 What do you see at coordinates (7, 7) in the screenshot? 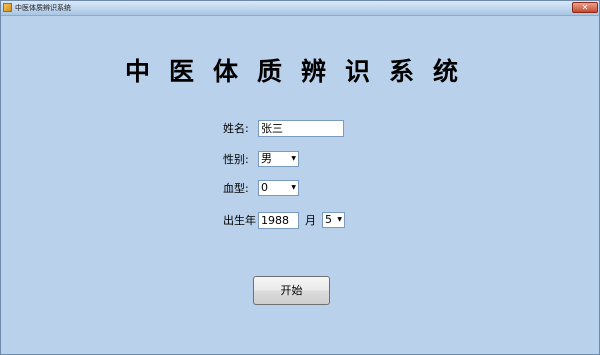
I see `app-icon` at bounding box center [7, 7].